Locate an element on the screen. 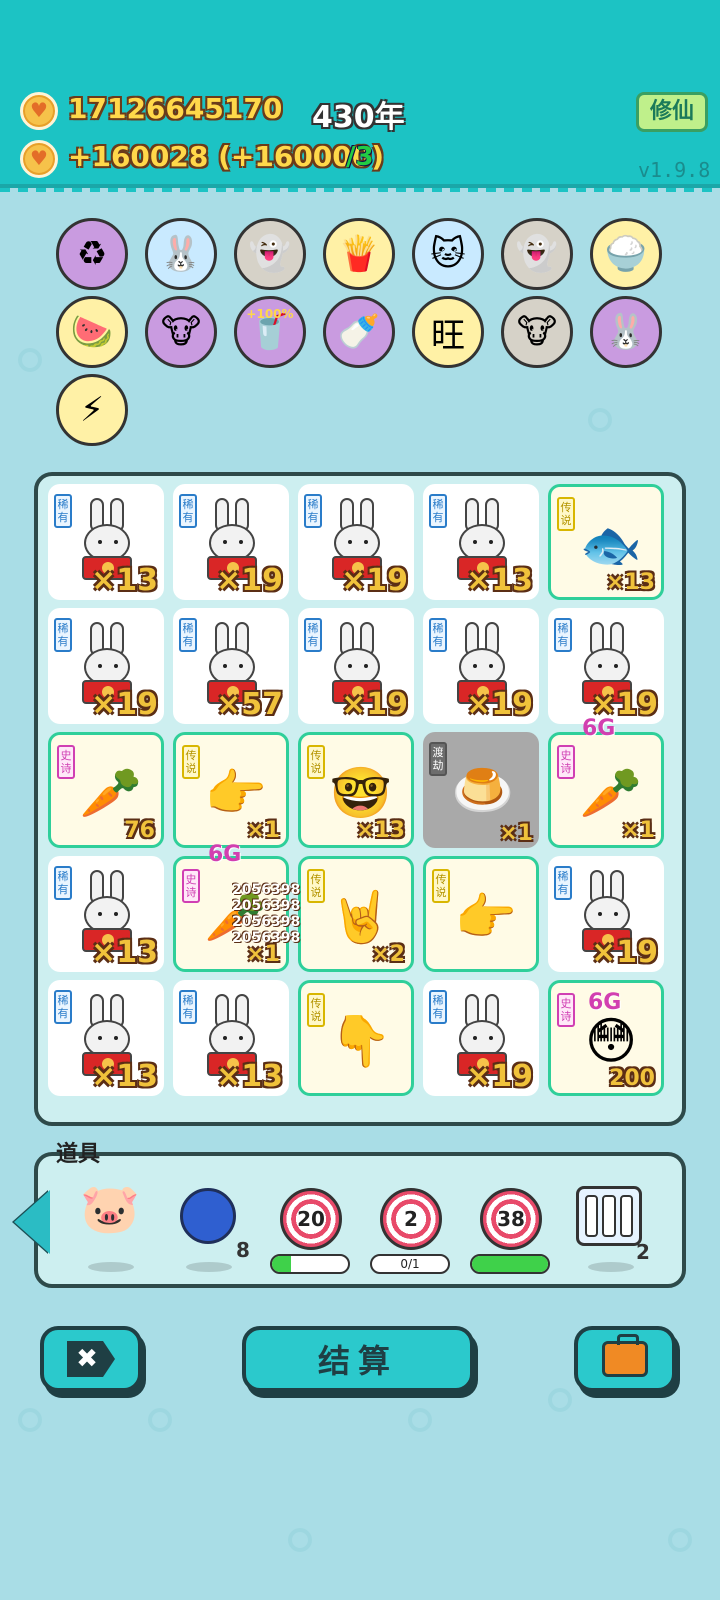 This screenshot has height=1600, width=720. item-icon: 🍮 is located at coordinates (483, 789).